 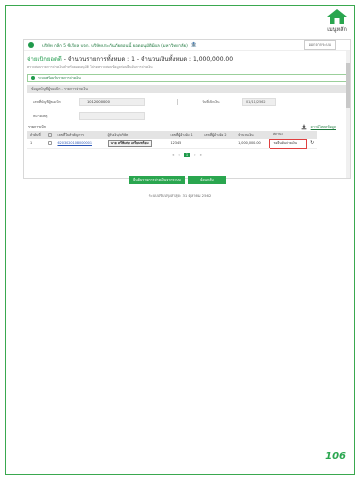 What do you see at coordinates (194, 45) in the screenshot?
I see `bank-icon: 🏦` at bounding box center [194, 45].